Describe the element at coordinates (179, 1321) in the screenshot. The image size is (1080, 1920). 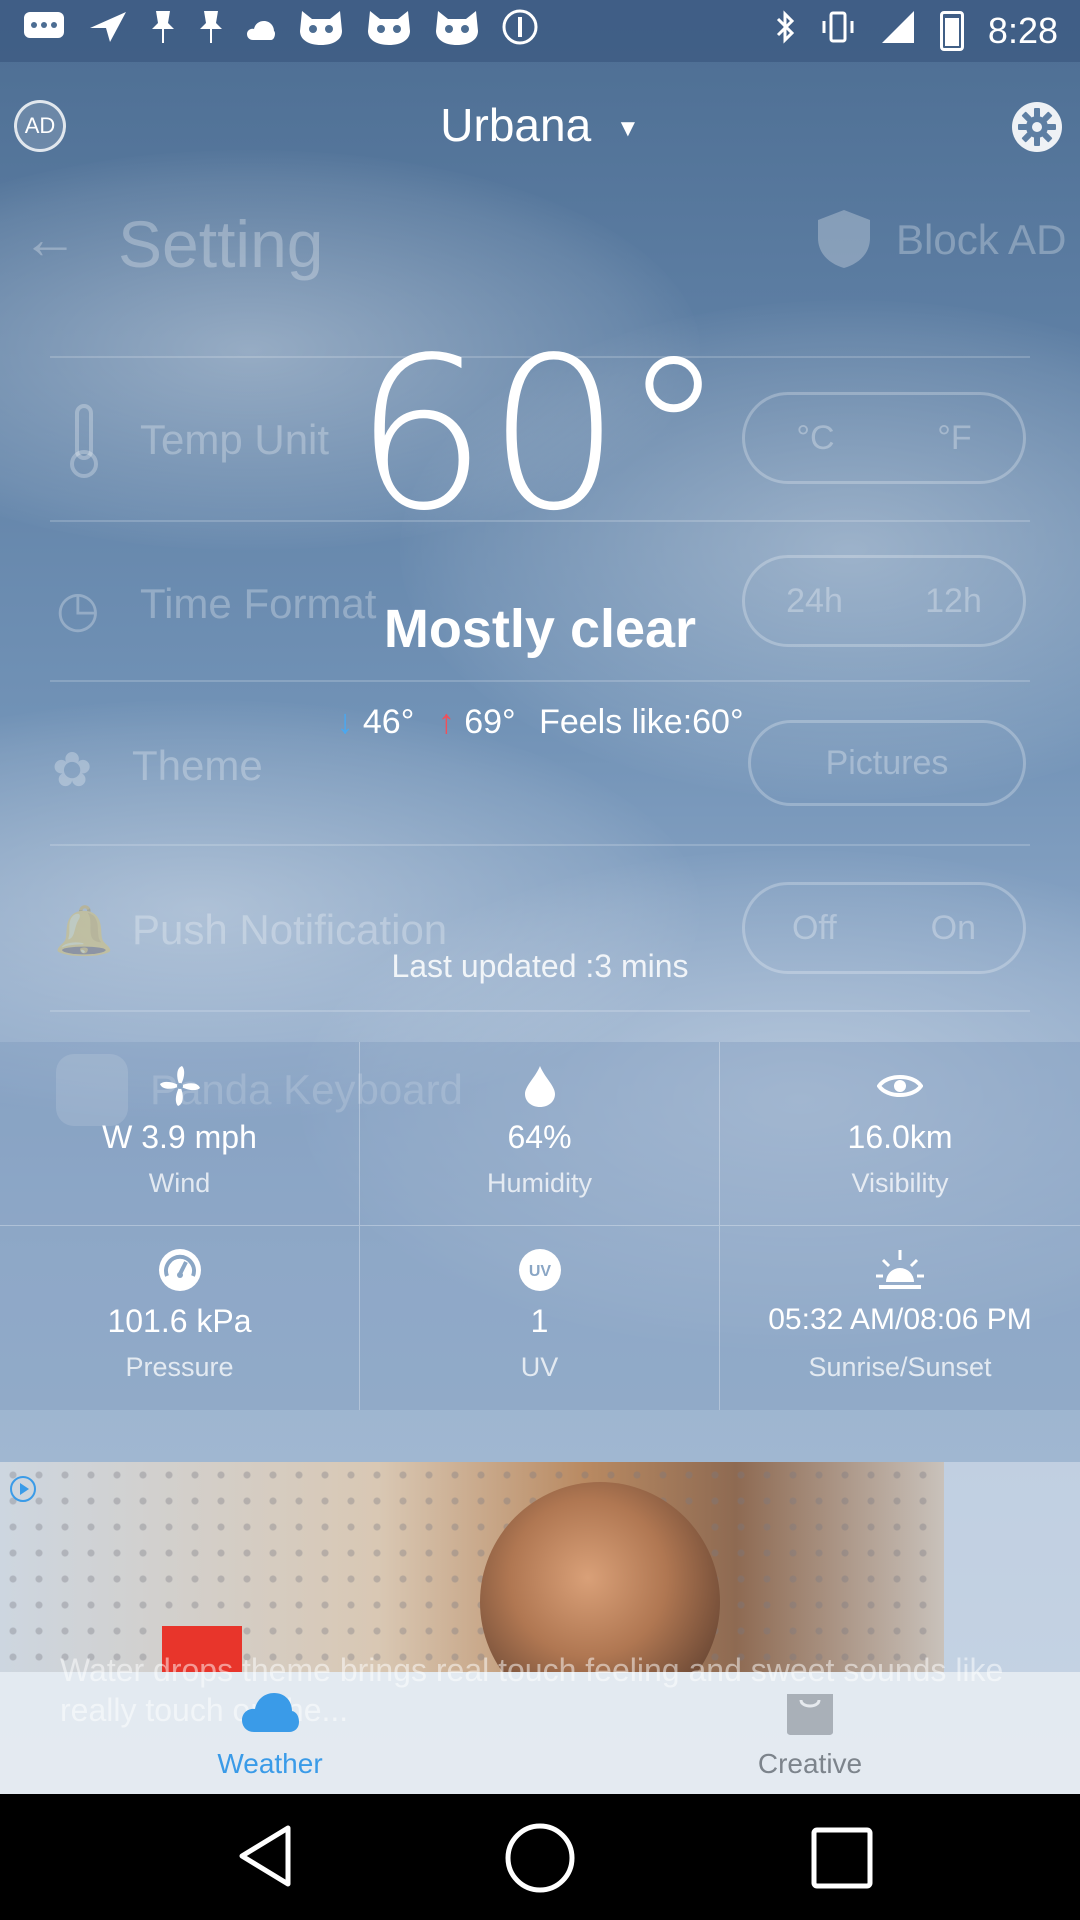
I see `pressure-value: 101.6 kPa` at that location.